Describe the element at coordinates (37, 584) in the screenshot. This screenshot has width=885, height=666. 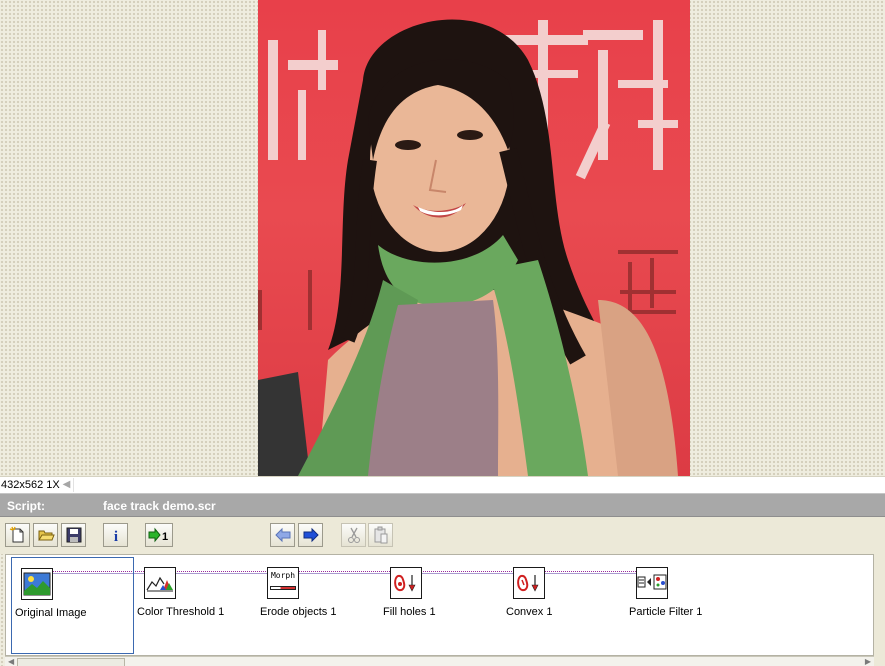
I see `original-image-icon` at that location.